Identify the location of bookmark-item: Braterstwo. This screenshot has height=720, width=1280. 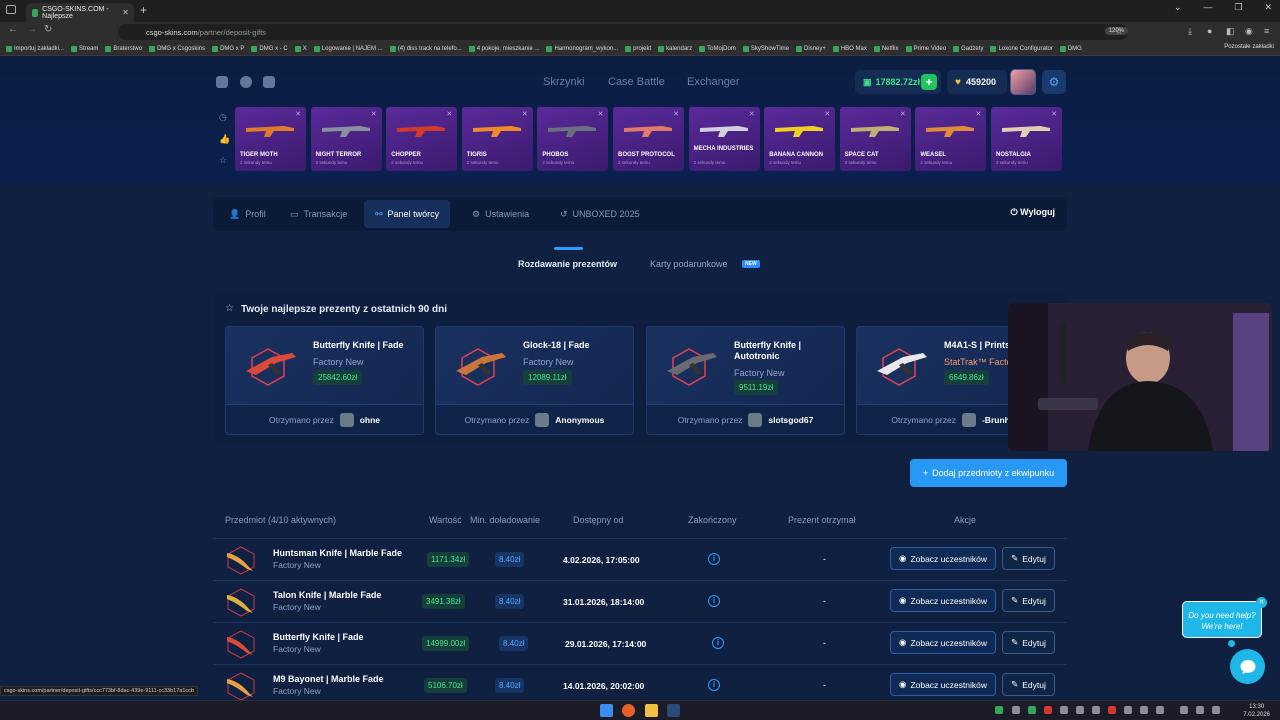
(123, 48).